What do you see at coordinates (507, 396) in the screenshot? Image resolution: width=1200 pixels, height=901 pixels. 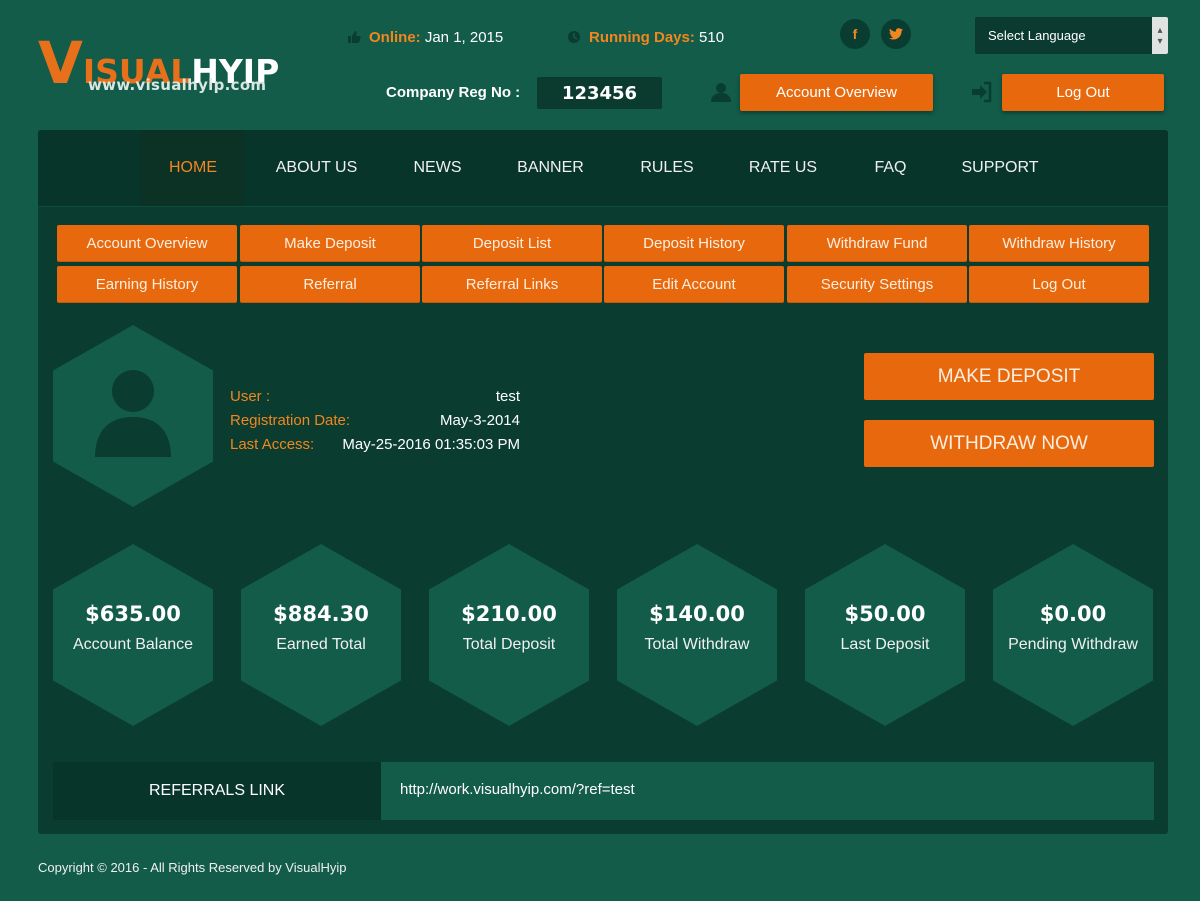 I see `user-value: test` at bounding box center [507, 396].